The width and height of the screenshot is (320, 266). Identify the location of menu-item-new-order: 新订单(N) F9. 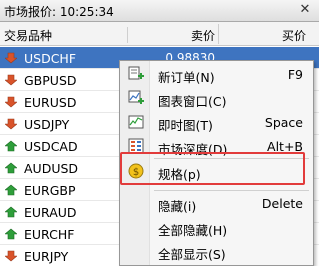
(217, 74).